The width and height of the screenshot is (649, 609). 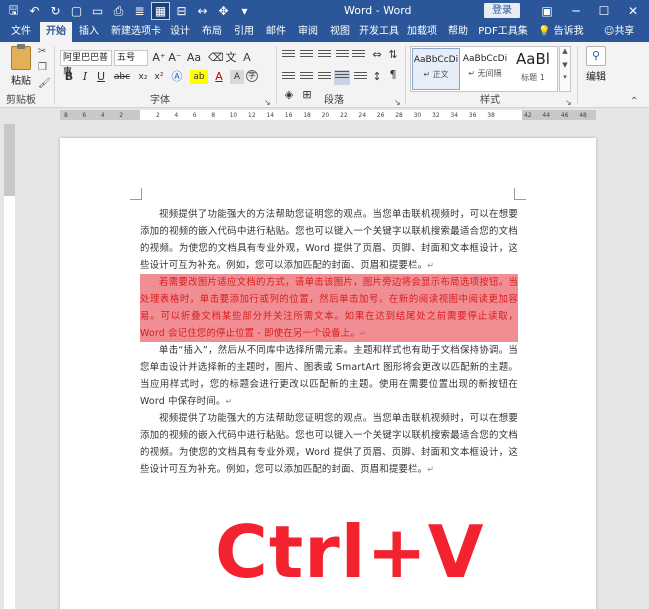 I want to click on align-left-icon, so click(x=288, y=78).